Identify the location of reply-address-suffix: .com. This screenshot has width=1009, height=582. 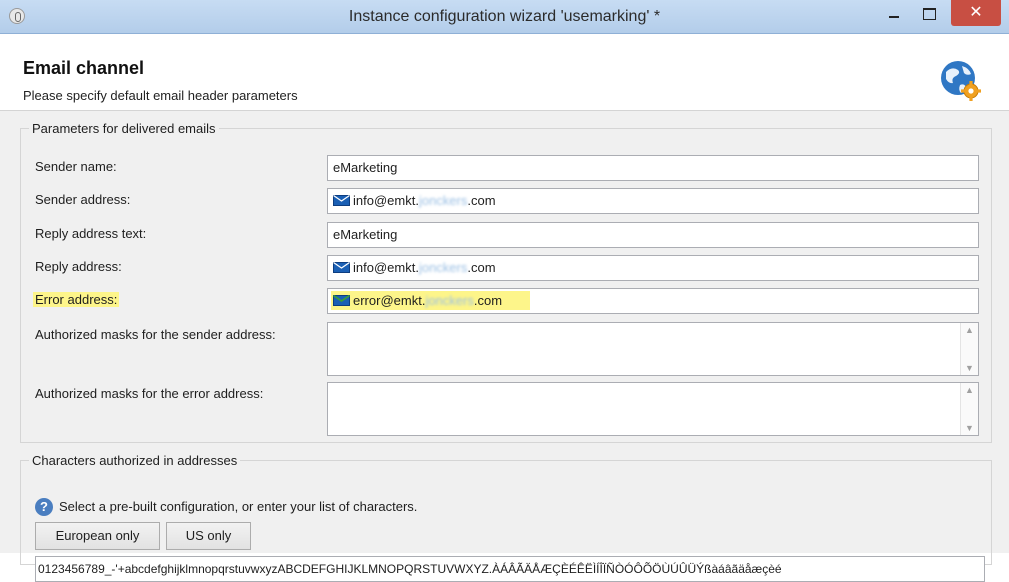
(481, 267).